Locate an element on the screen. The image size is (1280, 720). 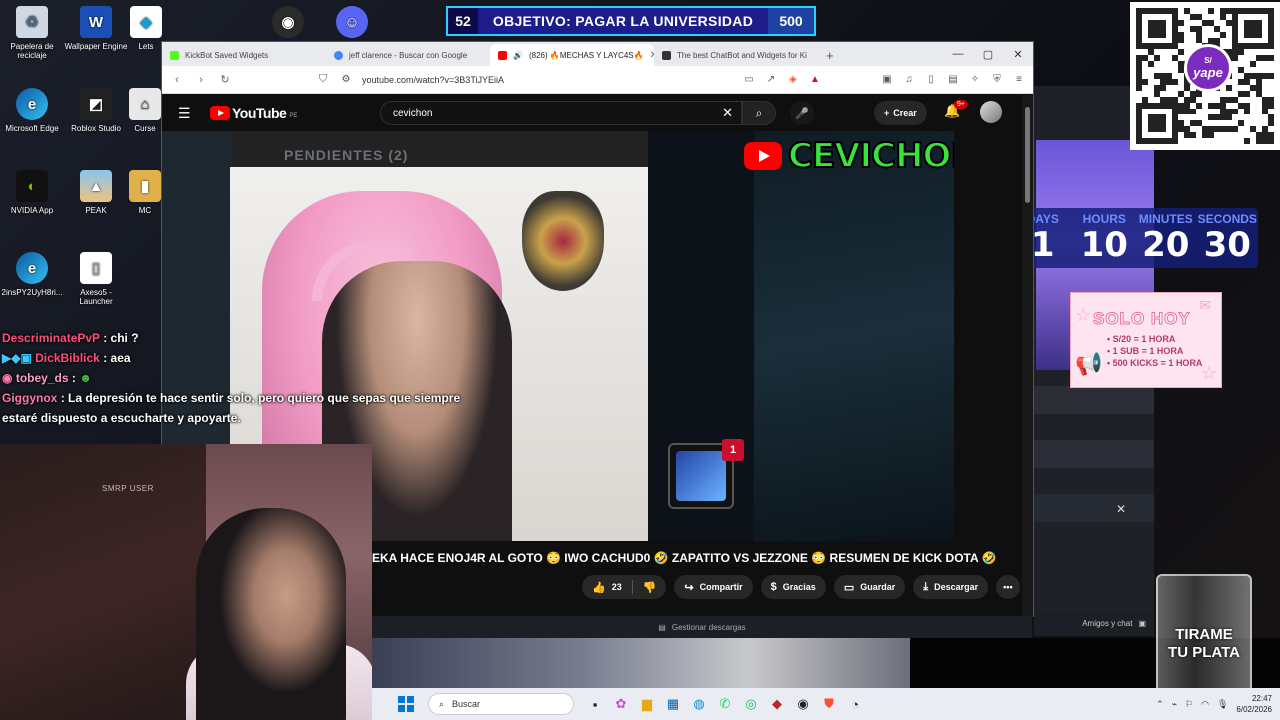
window-controls: — ▢ ✕ is located at coordinates (988, 54).